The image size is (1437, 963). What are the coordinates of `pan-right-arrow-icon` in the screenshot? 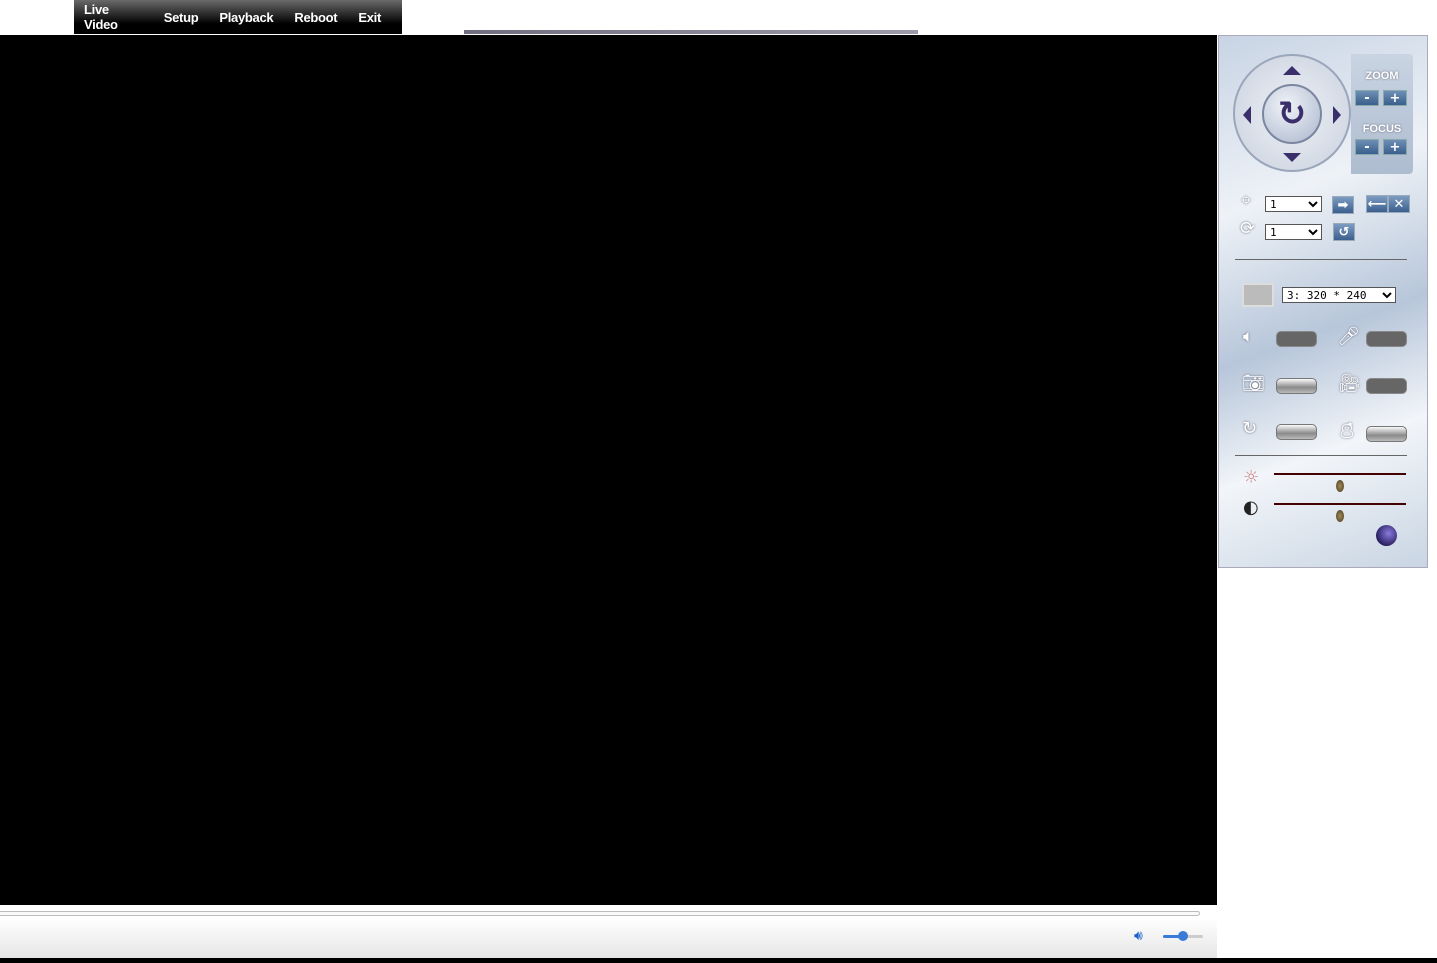 It's located at (1337, 115).